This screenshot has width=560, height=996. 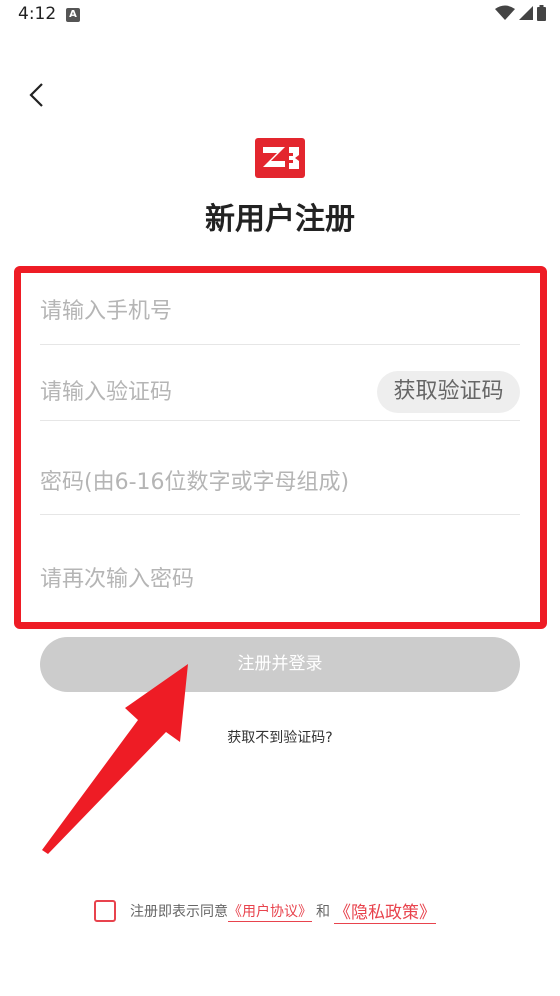 I want to click on agreement-row: 注册即表示同意 《用户协议》 和 《隐私政策》, so click(x=265, y=911).